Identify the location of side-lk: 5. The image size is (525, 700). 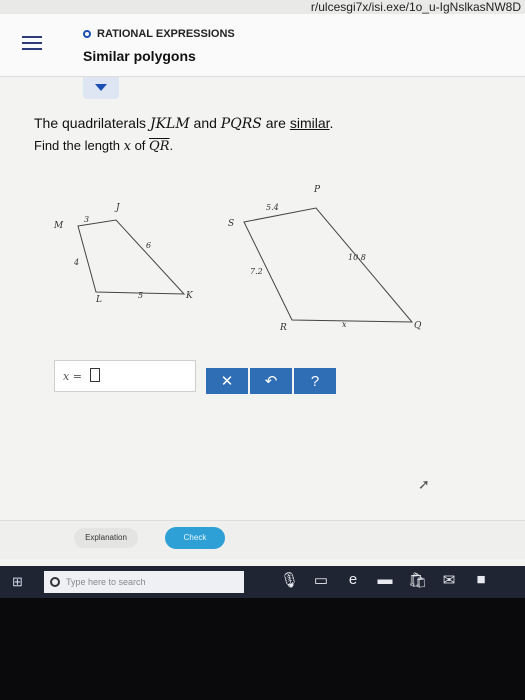
(140, 295).